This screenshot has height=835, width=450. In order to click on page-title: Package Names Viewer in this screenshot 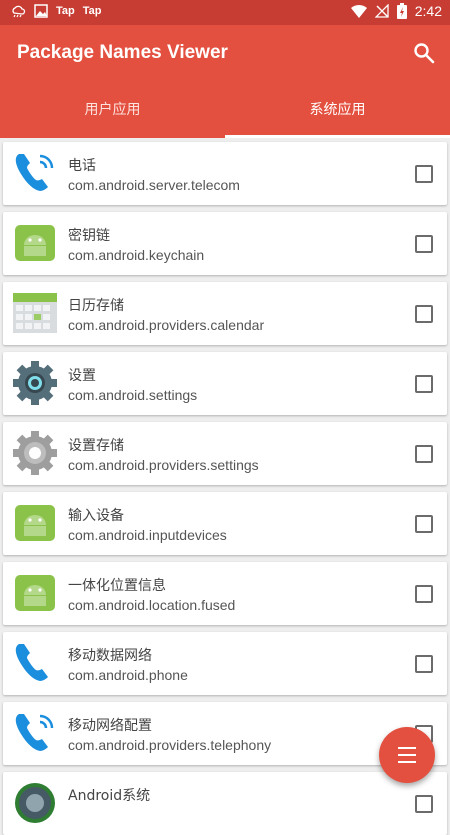, I will do `click(122, 52)`.